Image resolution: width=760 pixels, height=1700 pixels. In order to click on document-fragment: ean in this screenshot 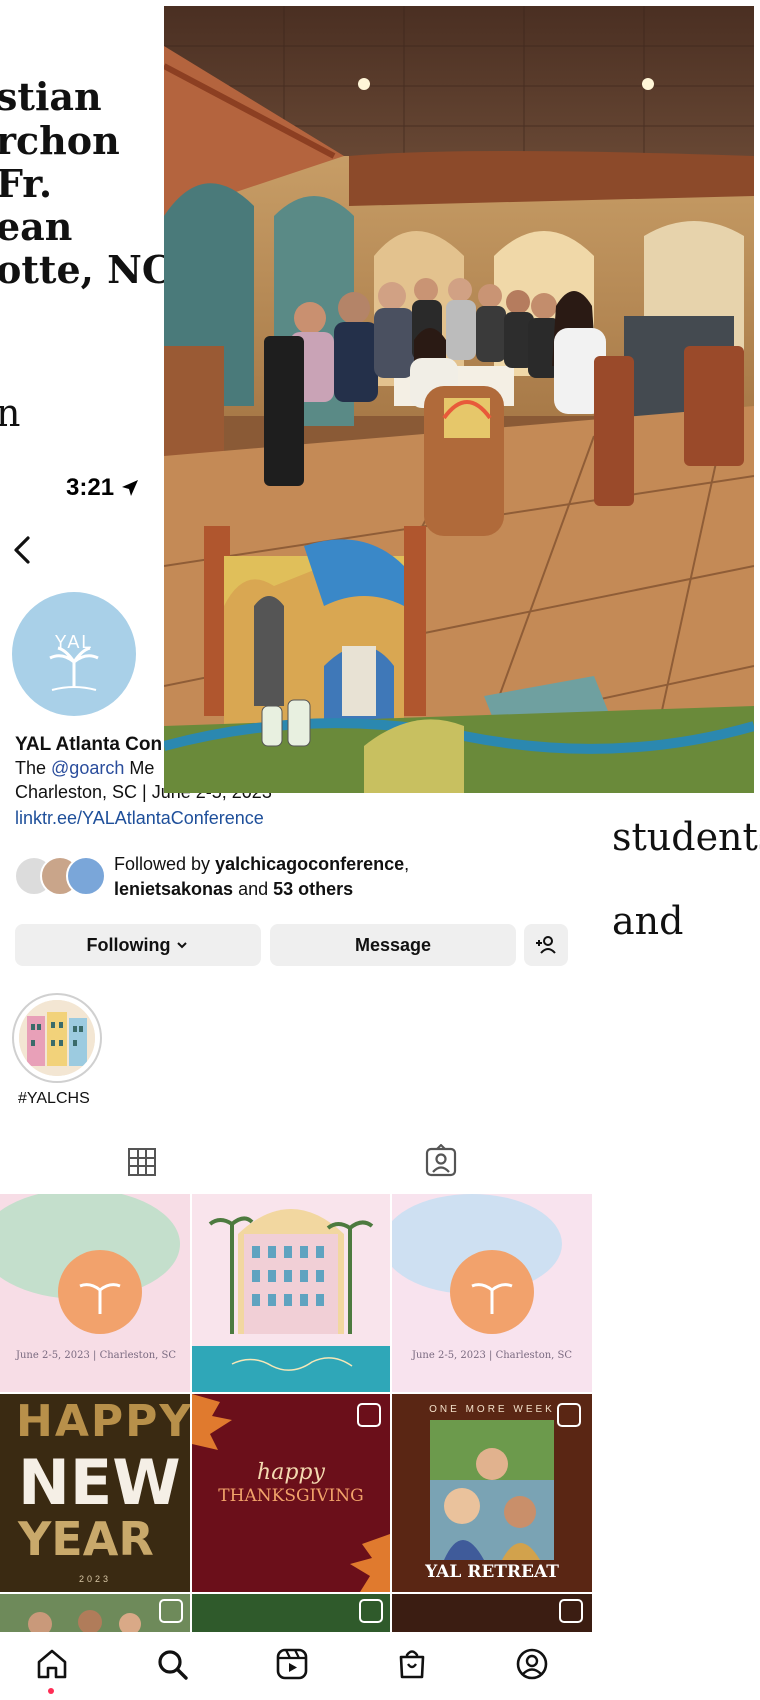, I will do `click(36, 226)`.